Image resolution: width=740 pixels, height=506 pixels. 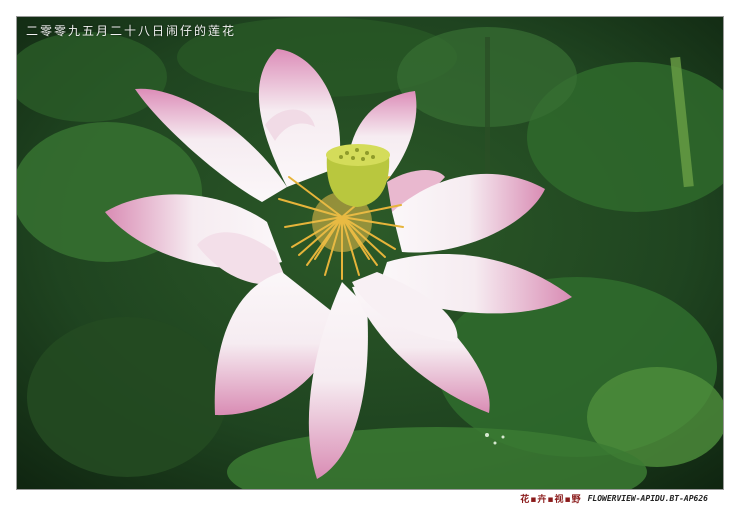 What do you see at coordinates (551, 499) in the screenshot?
I see `signature-chinese: 花▪卉▪视▪野` at bounding box center [551, 499].